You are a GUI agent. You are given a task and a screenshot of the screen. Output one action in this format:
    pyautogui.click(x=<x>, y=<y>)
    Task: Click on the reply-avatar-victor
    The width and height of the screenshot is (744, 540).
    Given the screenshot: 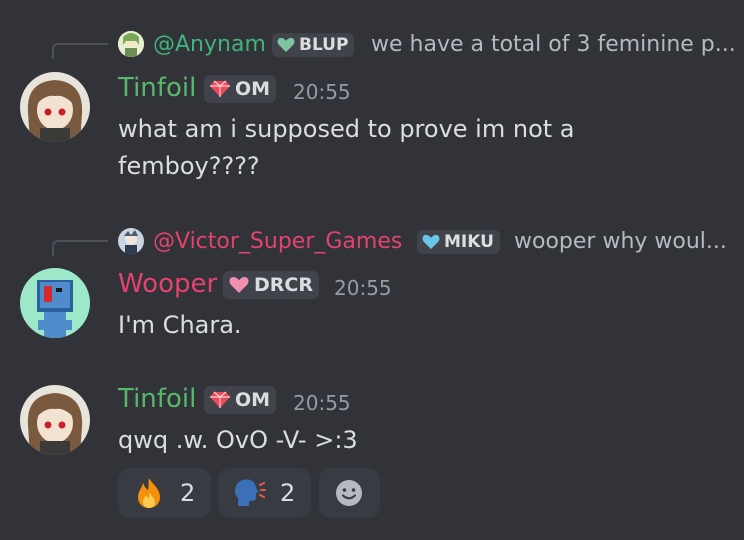 What is the action you would take?
    pyautogui.click(x=131, y=241)
    